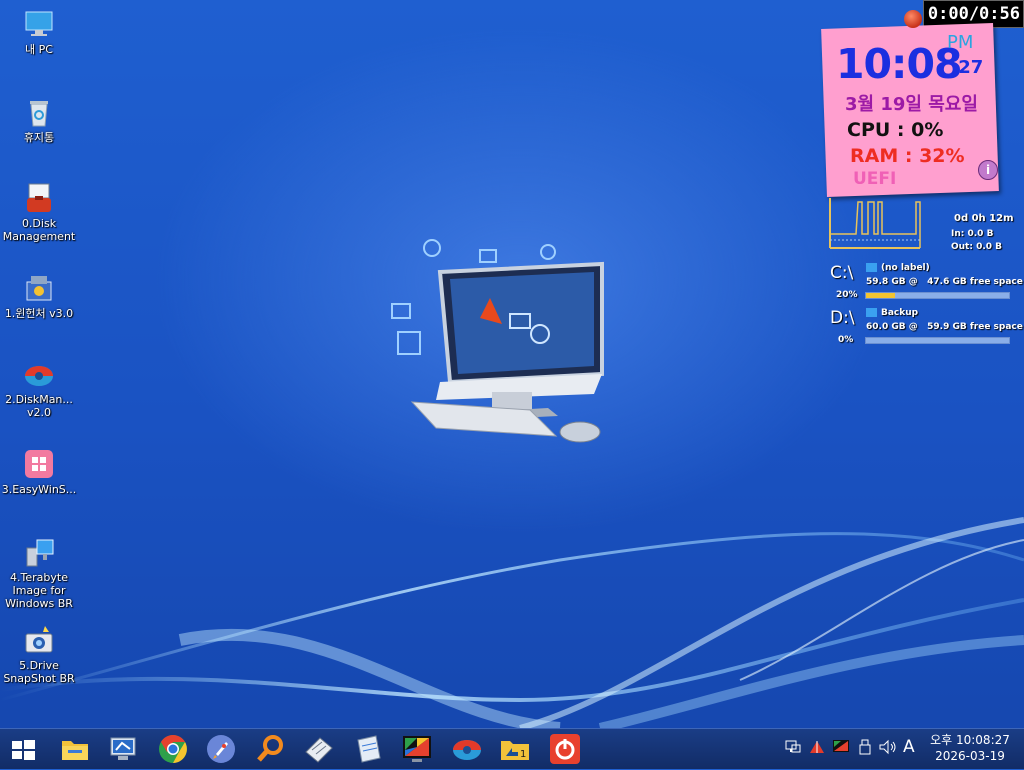  Describe the element at coordinates (871, 267) in the screenshot. I see `windows-drive-icon` at that location.